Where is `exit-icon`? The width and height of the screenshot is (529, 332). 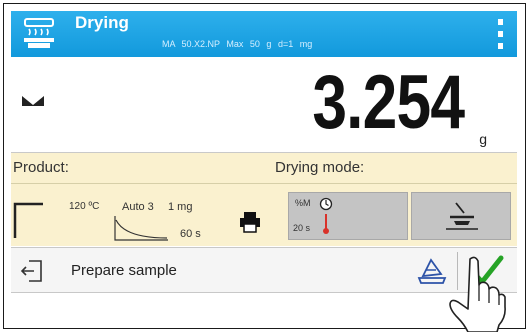 exit-icon is located at coordinates (32, 271).